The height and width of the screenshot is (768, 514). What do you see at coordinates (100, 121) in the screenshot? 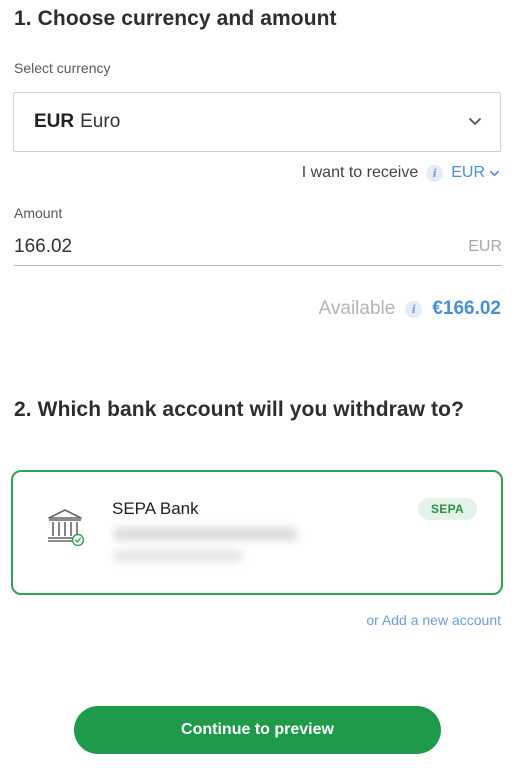
I see `currency-name: Euro` at bounding box center [100, 121].